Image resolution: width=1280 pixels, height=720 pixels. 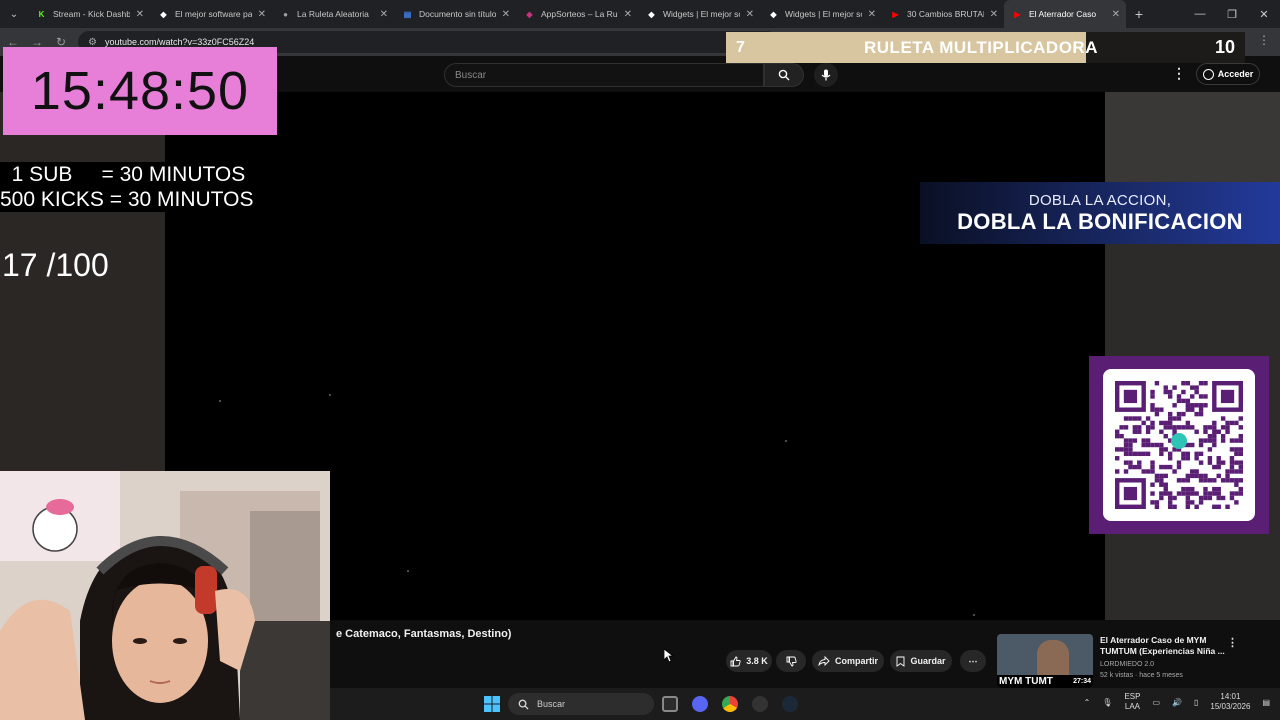 What do you see at coordinates (1179, 445) in the screenshot?
I see `yape-qr-panel` at bounding box center [1179, 445].